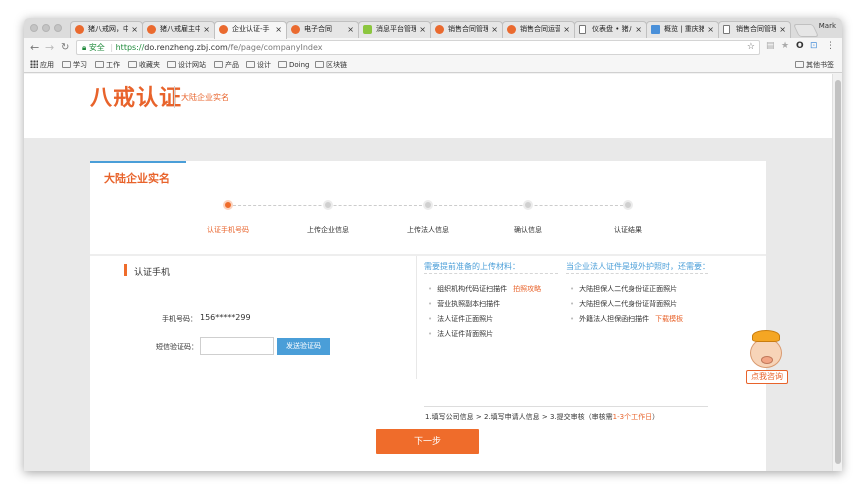 The height and width of the screenshot is (500, 865). I want to click on browser-tab: 猪八戒网，中 ×, so click(106, 29).